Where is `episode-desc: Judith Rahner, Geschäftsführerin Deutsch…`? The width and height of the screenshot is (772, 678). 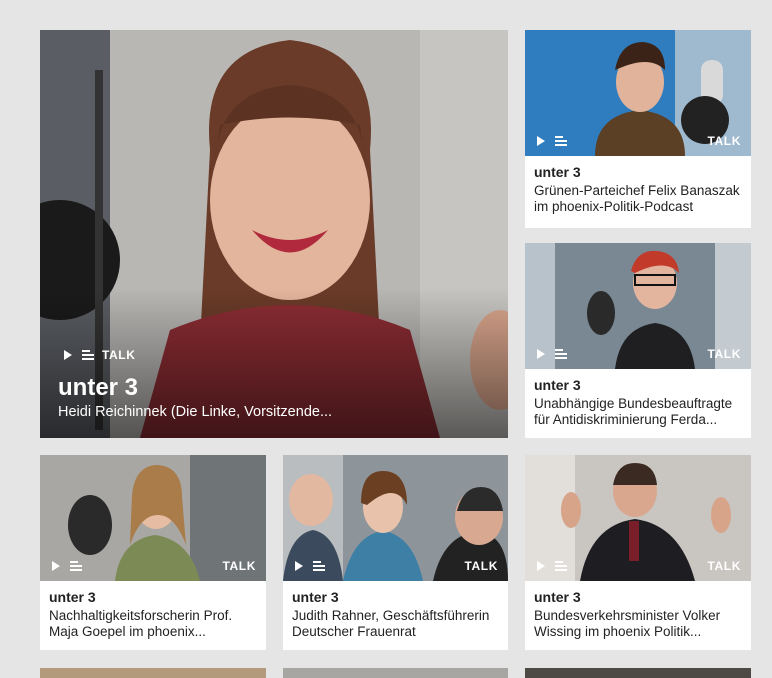 episode-desc: Judith Rahner, Geschäftsführerin Deutsch… is located at coordinates (391, 623).